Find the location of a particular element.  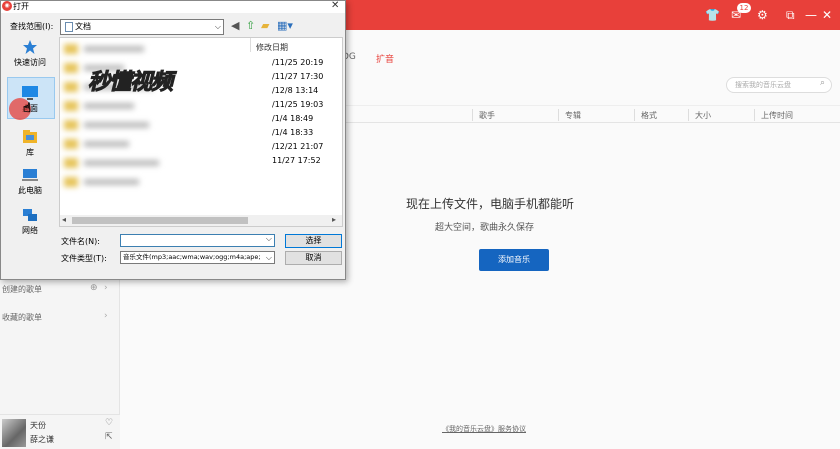

share-icon: ⇱ is located at coordinates (109, 437).